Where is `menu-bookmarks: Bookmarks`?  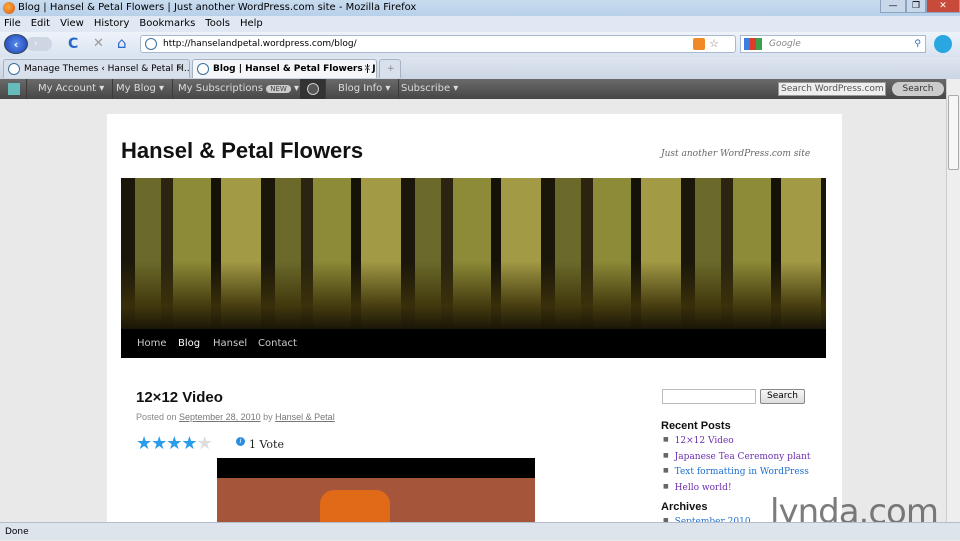
menu-bookmarks: Bookmarks is located at coordinates (167, 23).